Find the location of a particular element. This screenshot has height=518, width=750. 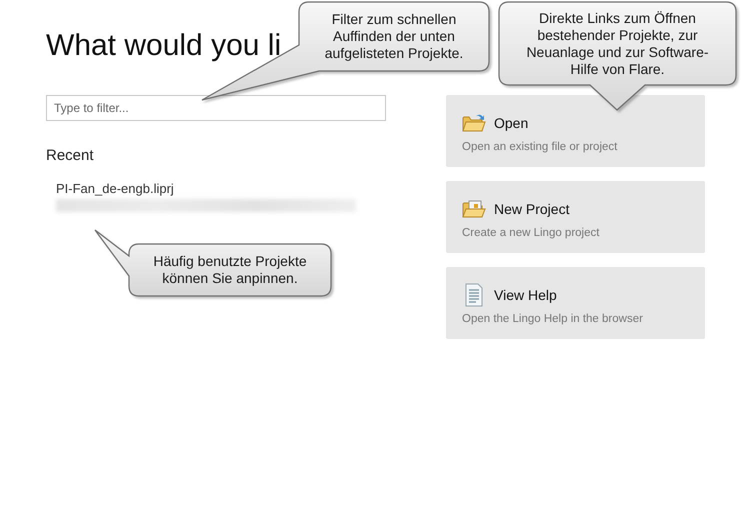

card-title: New Project is located at coordinates (532, 209).